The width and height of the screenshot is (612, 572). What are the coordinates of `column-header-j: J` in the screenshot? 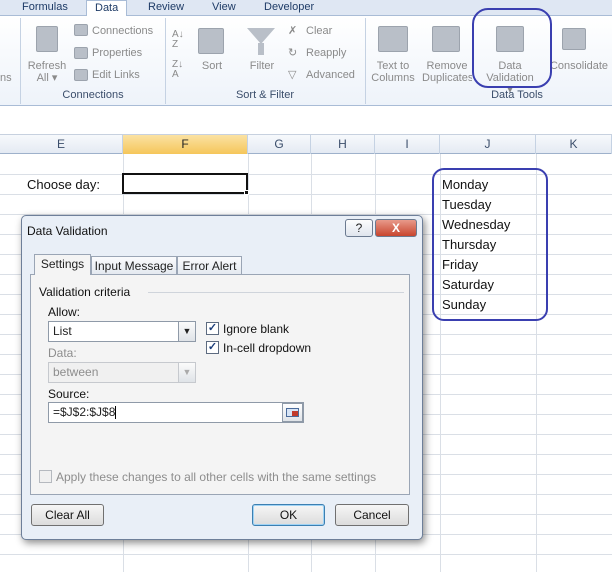 It's located at (488, 144).